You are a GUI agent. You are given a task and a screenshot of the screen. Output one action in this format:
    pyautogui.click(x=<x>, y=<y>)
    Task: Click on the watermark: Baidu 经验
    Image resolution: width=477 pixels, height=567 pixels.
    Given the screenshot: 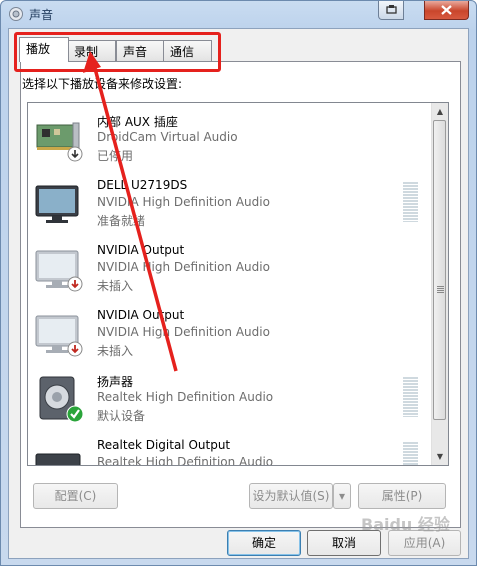 What is the action you would take?
    pyautogui.click(x=405, y=524)
    